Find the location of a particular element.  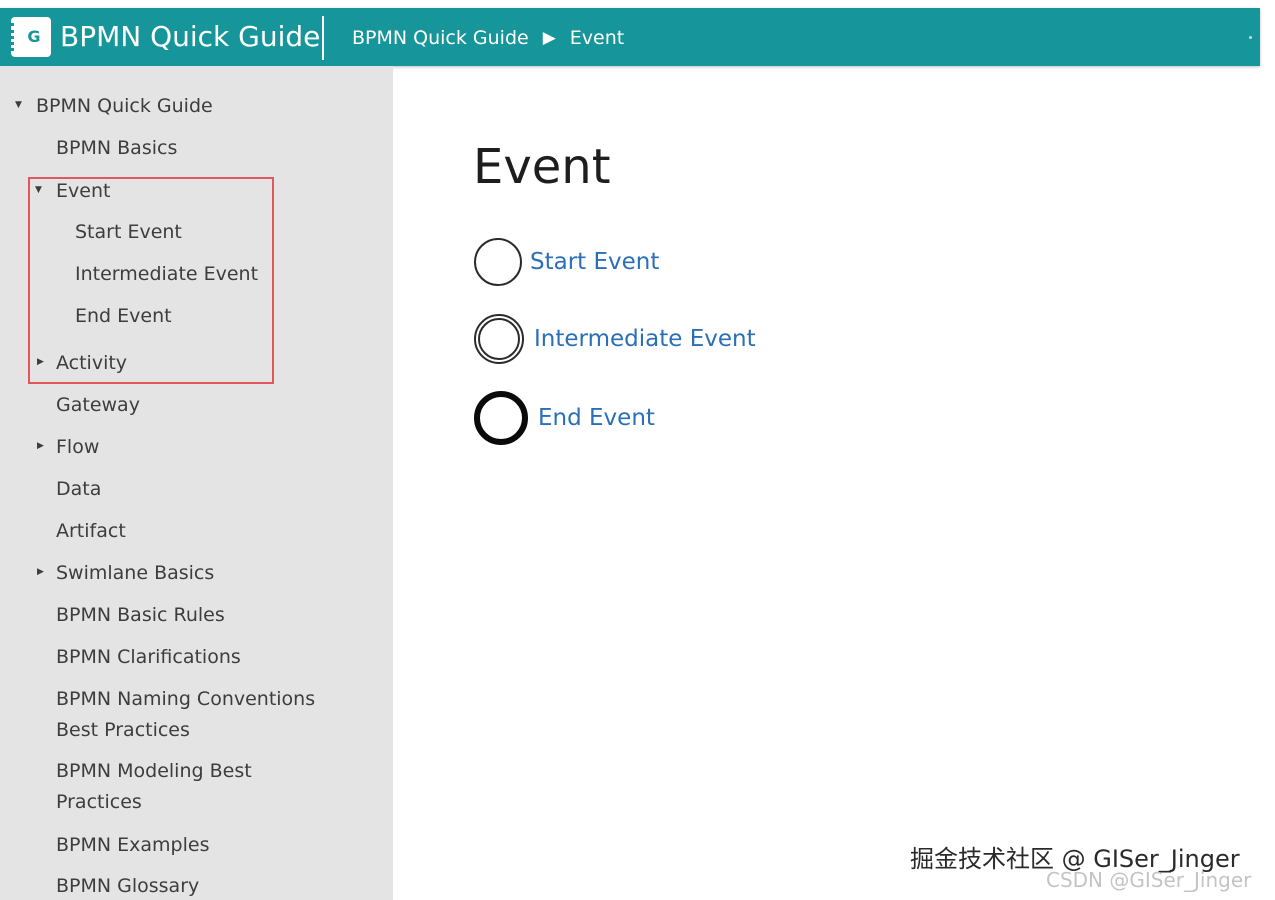

header-corner-dot is located at coordinates (1250, 37).